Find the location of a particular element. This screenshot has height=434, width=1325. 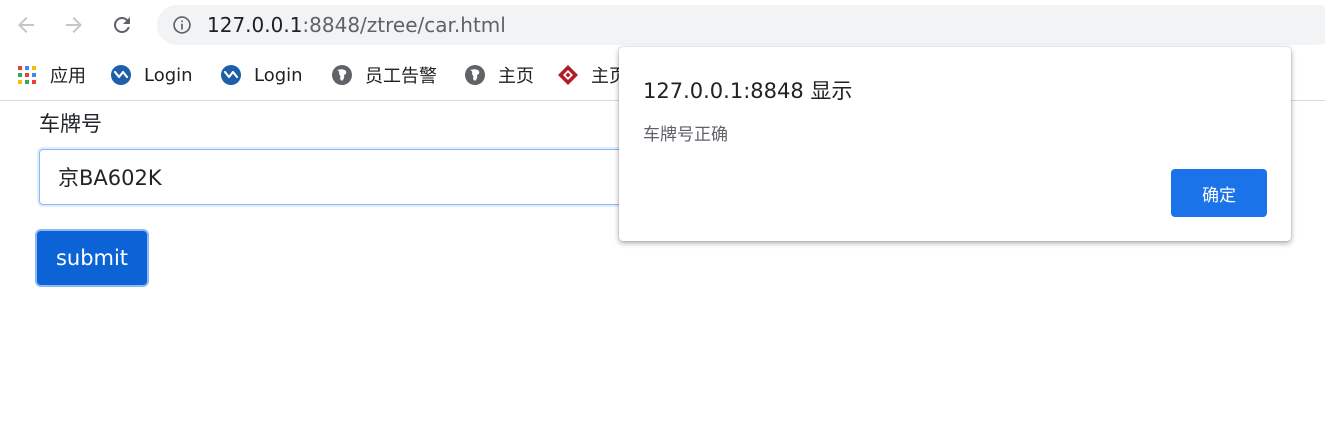

arrow-left-icon is located at coordinates (26, 25).